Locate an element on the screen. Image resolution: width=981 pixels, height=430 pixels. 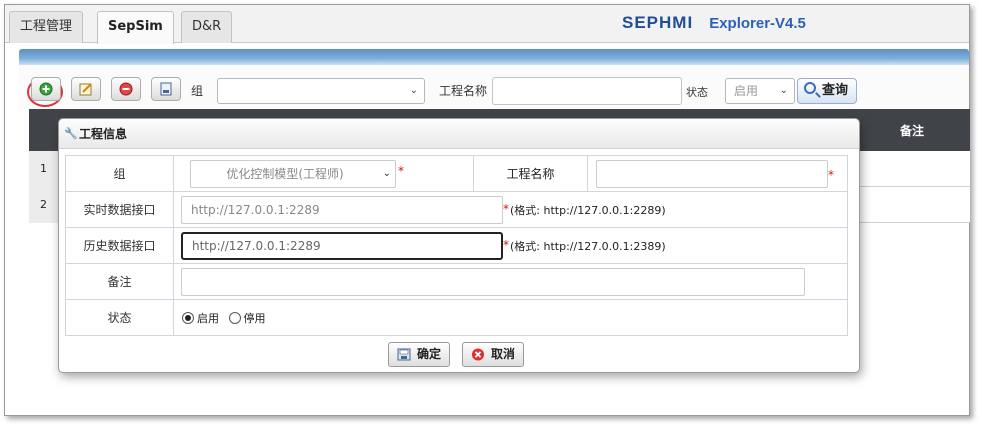
edit-button is located at coordinates (86, 89).